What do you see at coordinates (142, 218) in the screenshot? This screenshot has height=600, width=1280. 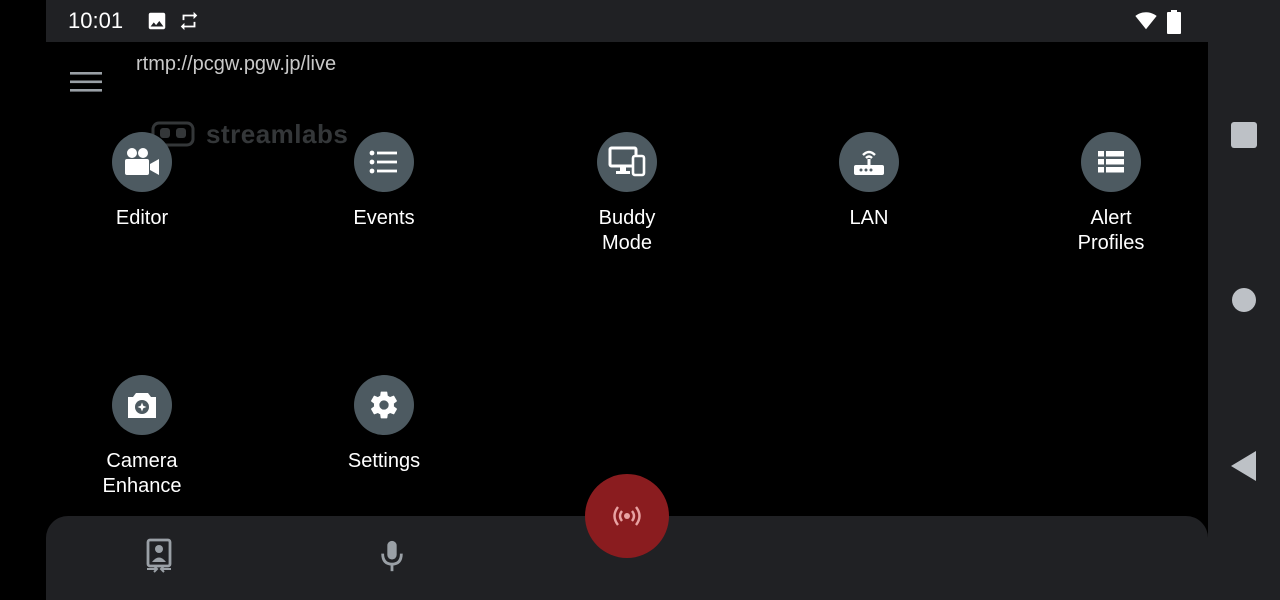 I see `tile-label: Editor` at bounding box center [142, 218].